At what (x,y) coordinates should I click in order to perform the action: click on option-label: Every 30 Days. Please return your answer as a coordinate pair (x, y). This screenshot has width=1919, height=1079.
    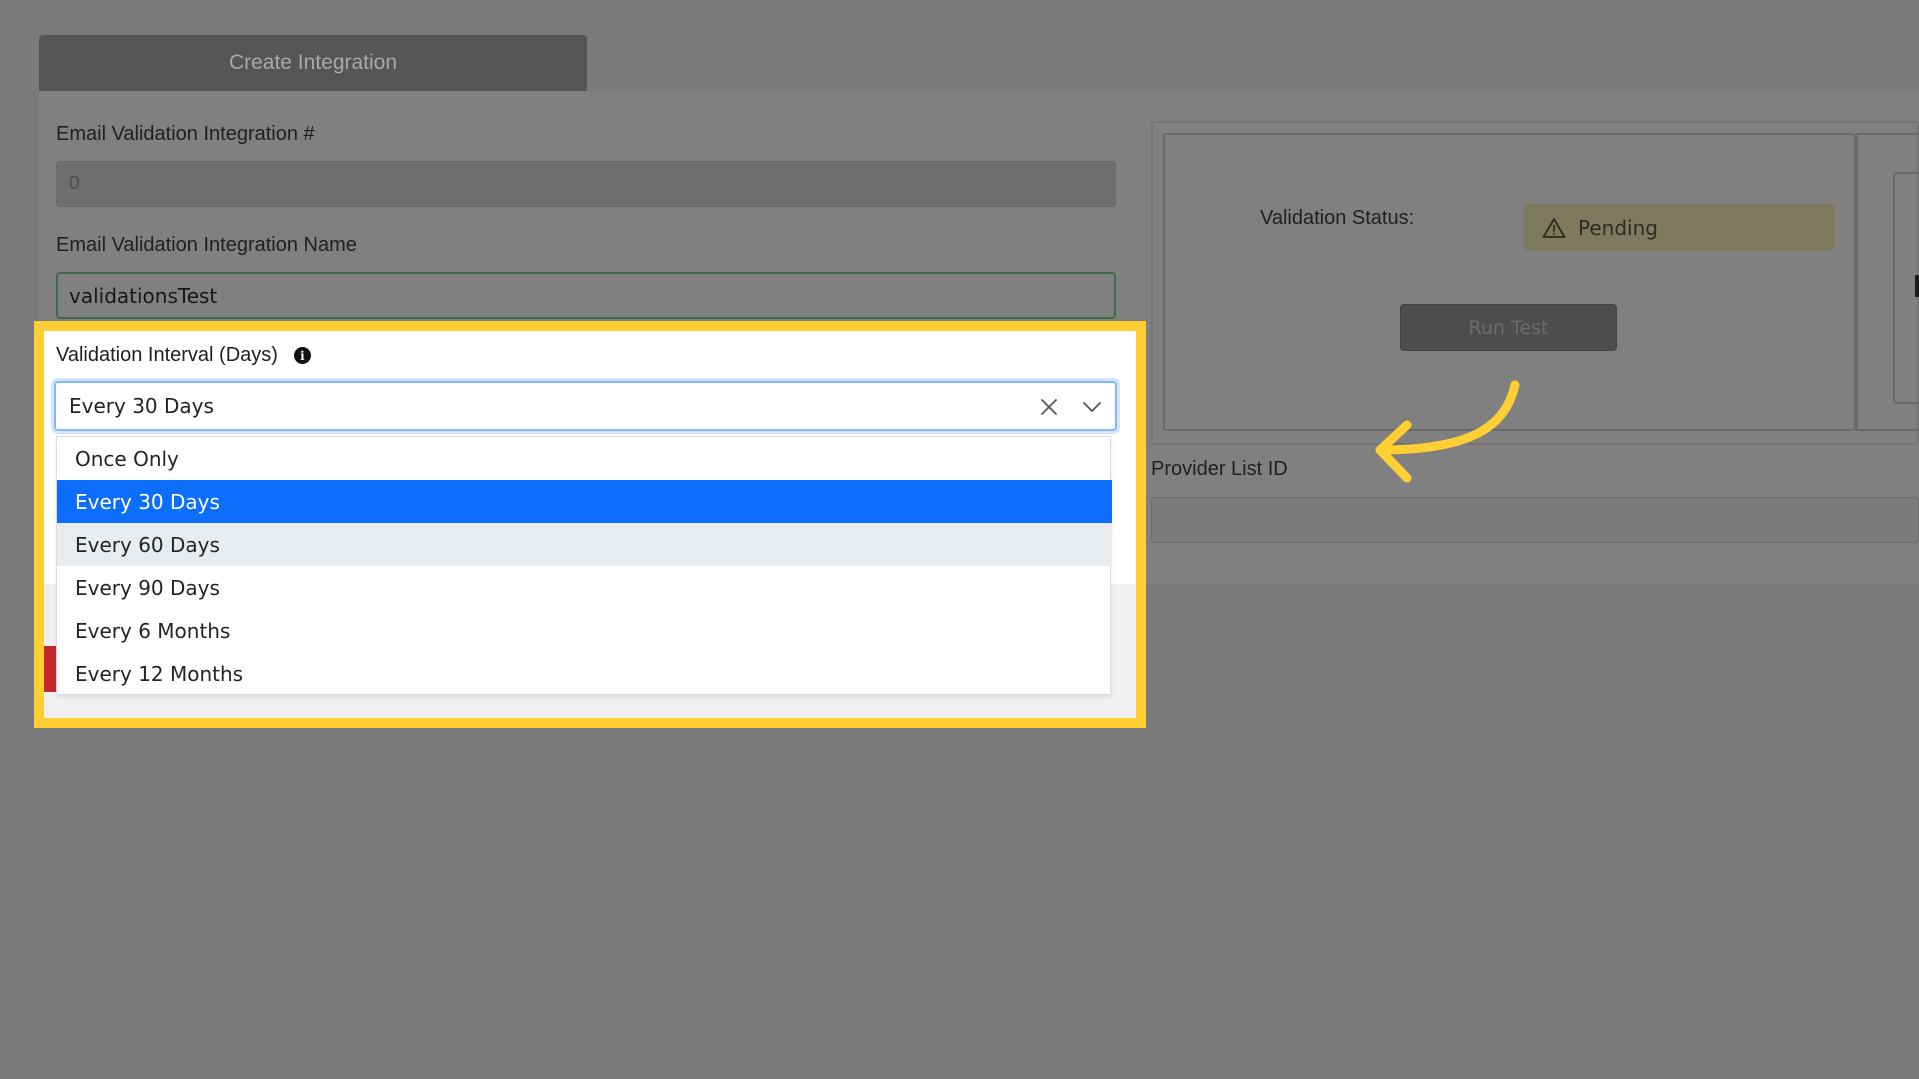
    Looking at the image, I should click on (147, 501).